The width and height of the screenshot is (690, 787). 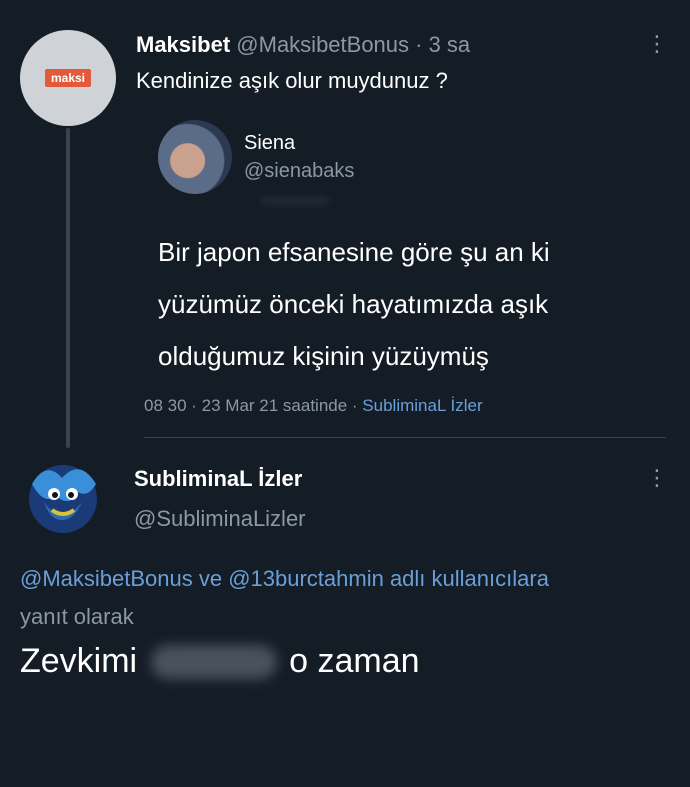 I want to click on blurred-detail, so click(x=295, y=201).